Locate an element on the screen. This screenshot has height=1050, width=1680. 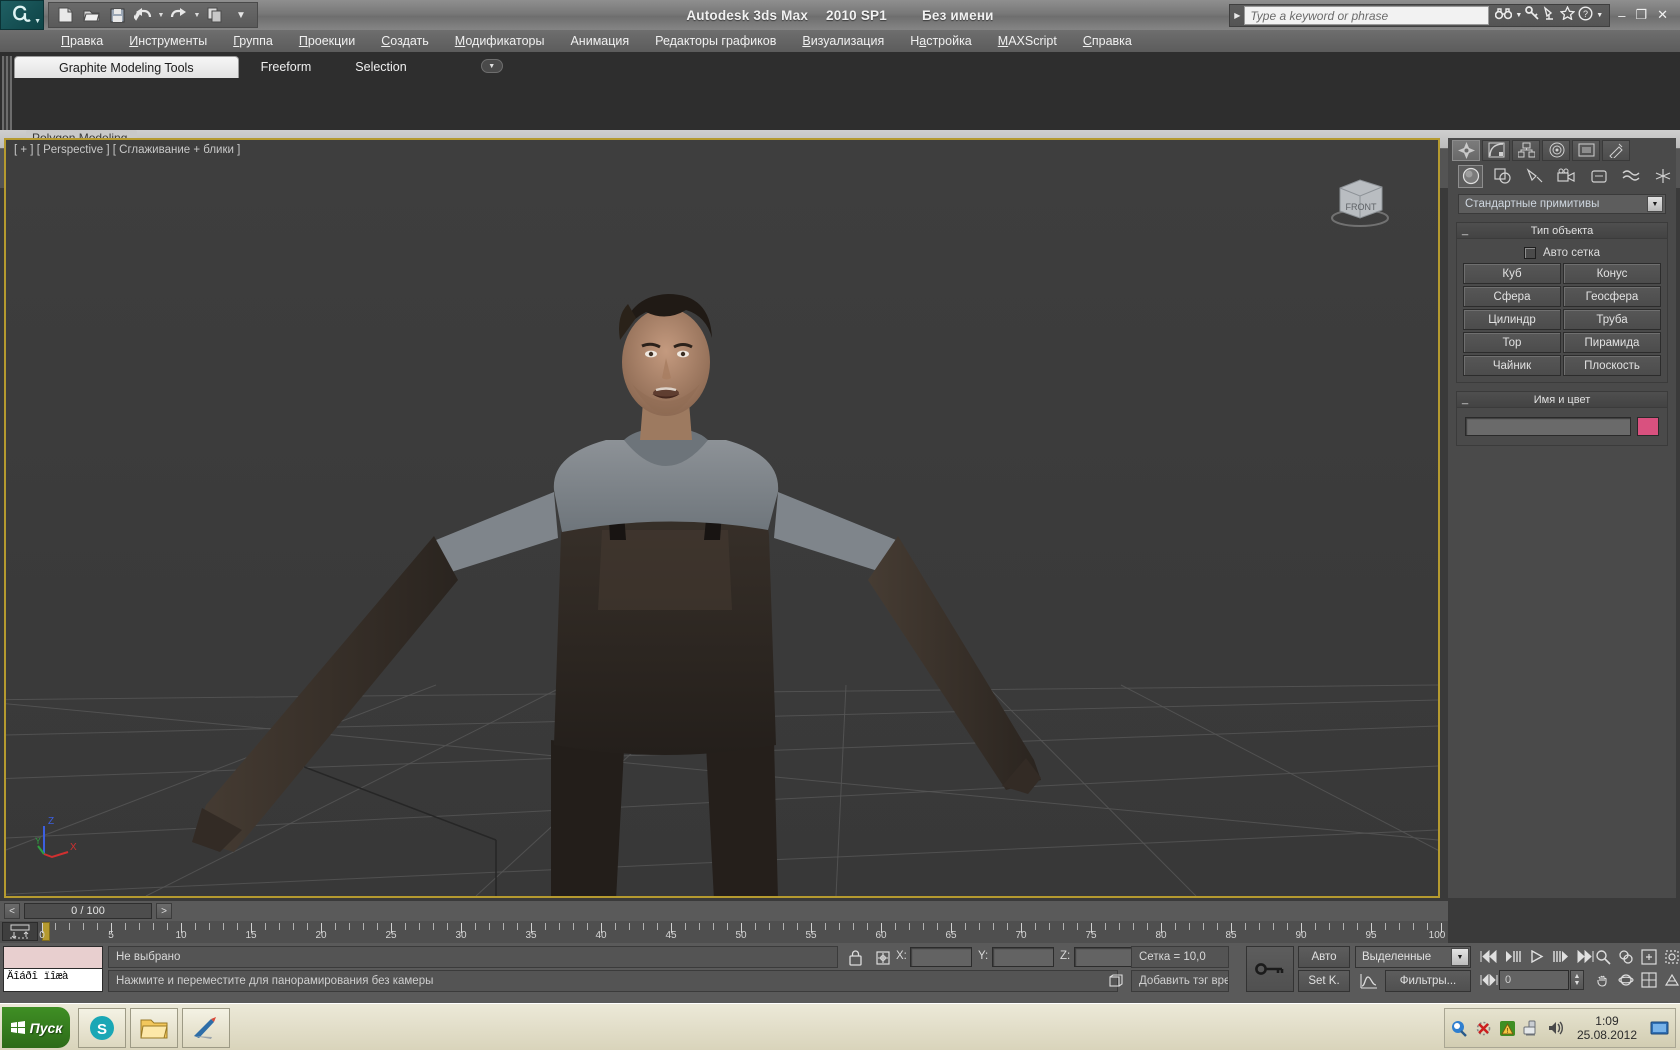
create-tab is located at coordinates (1466, 150).